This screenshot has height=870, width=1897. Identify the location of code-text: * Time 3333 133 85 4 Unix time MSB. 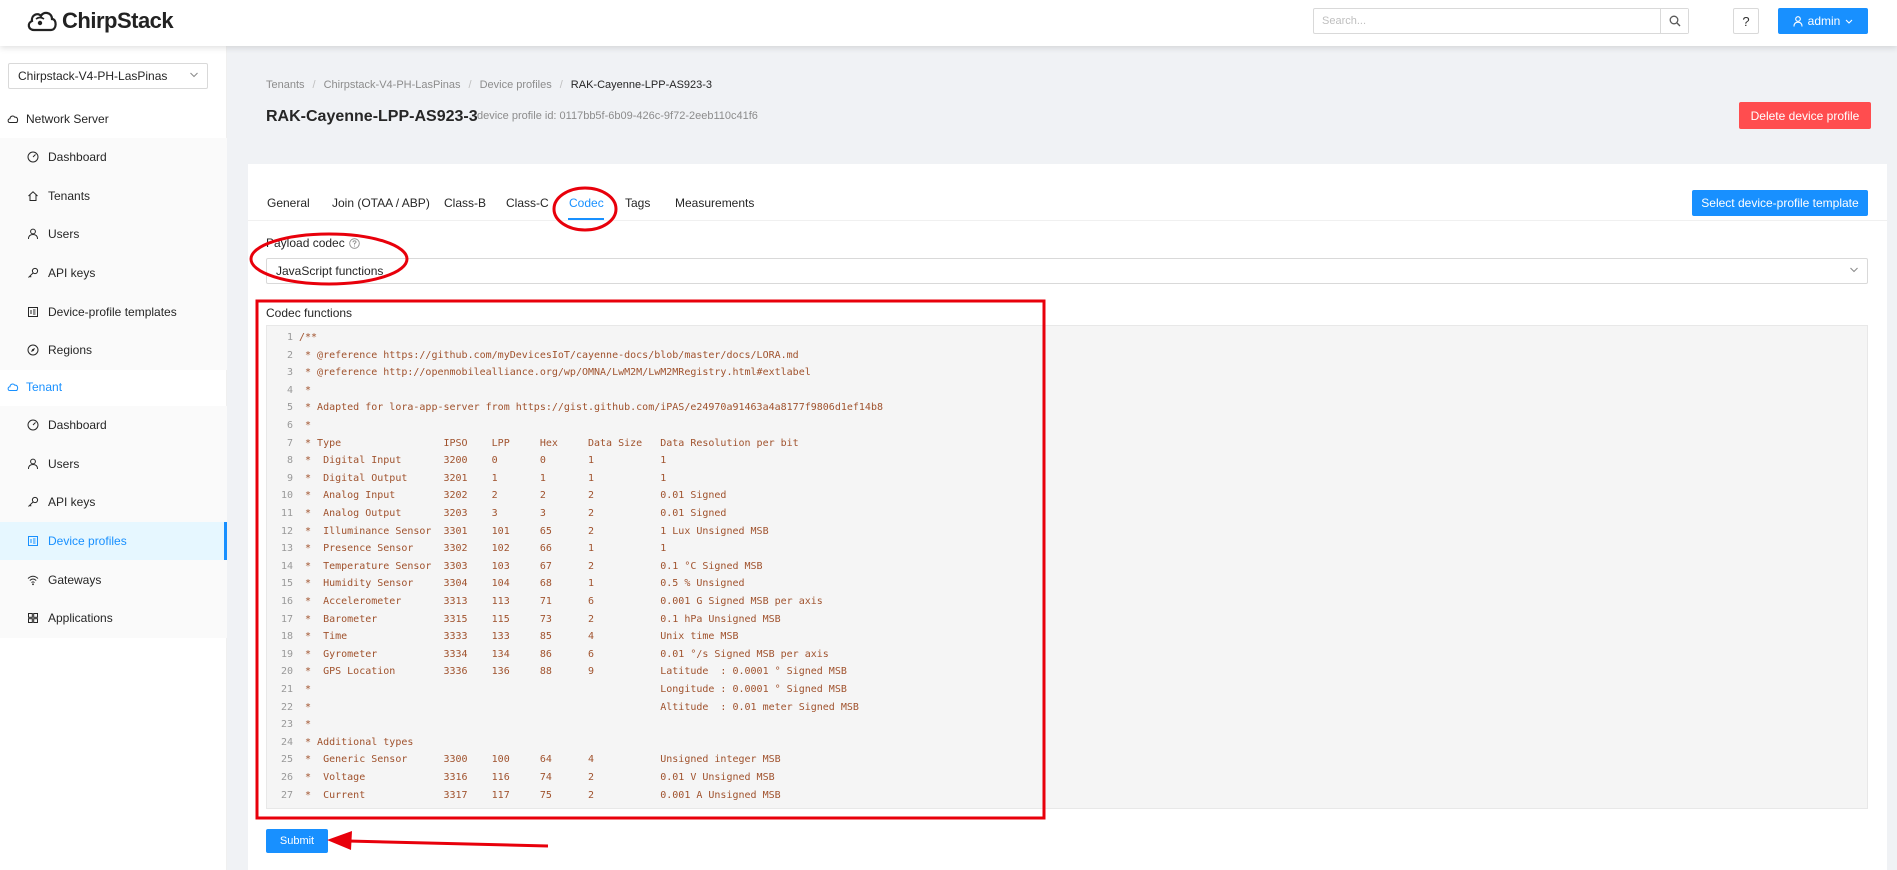
(519, 637).